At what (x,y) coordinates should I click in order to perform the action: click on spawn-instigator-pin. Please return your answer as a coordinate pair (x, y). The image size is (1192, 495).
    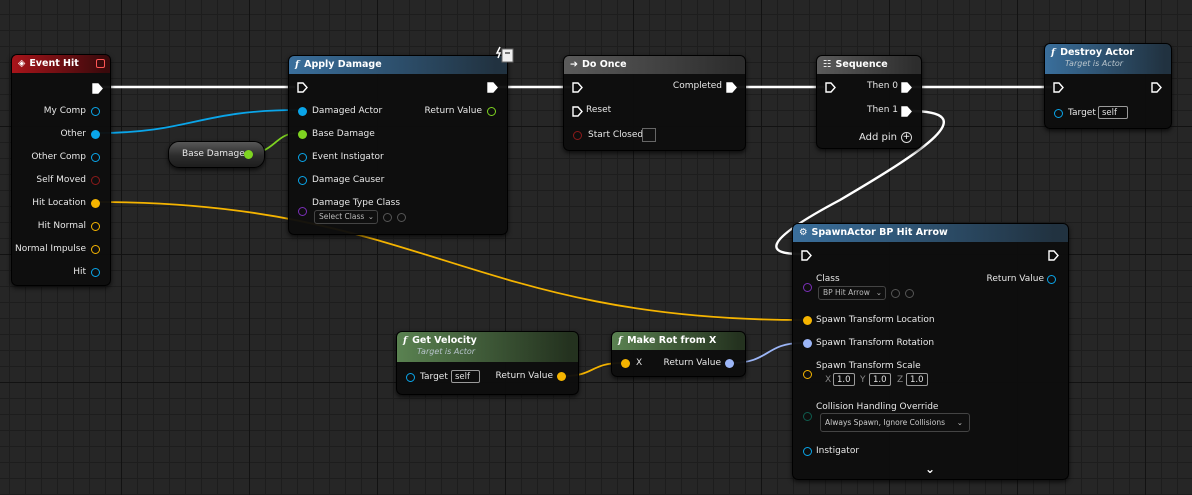
    Looking at the image, I should click on (807, 451).